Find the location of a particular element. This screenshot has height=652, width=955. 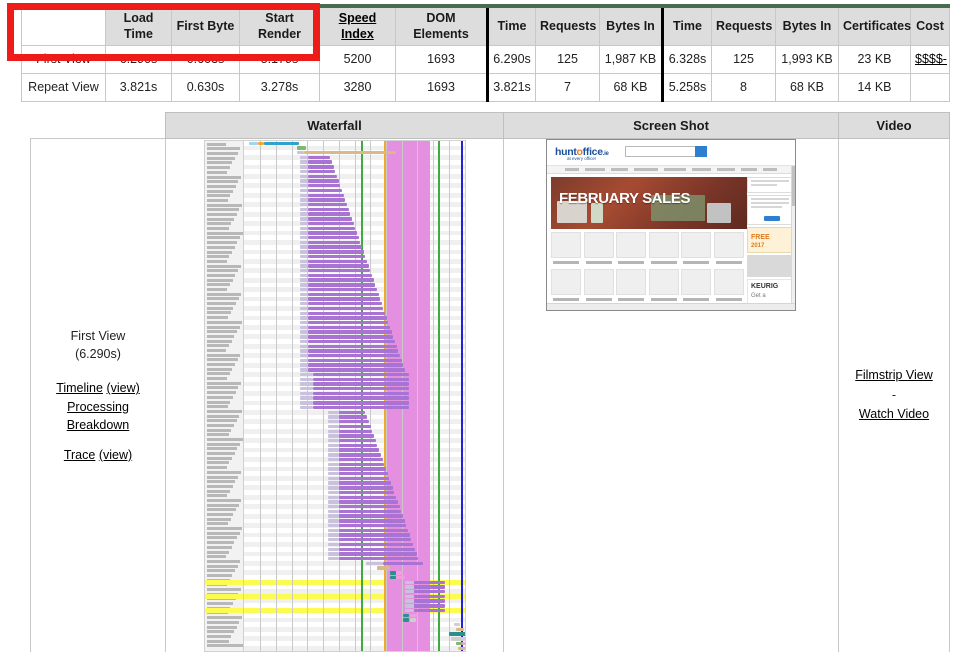

filmstrip-view-link: Filmstrip View is located at coordinates (894, 375).